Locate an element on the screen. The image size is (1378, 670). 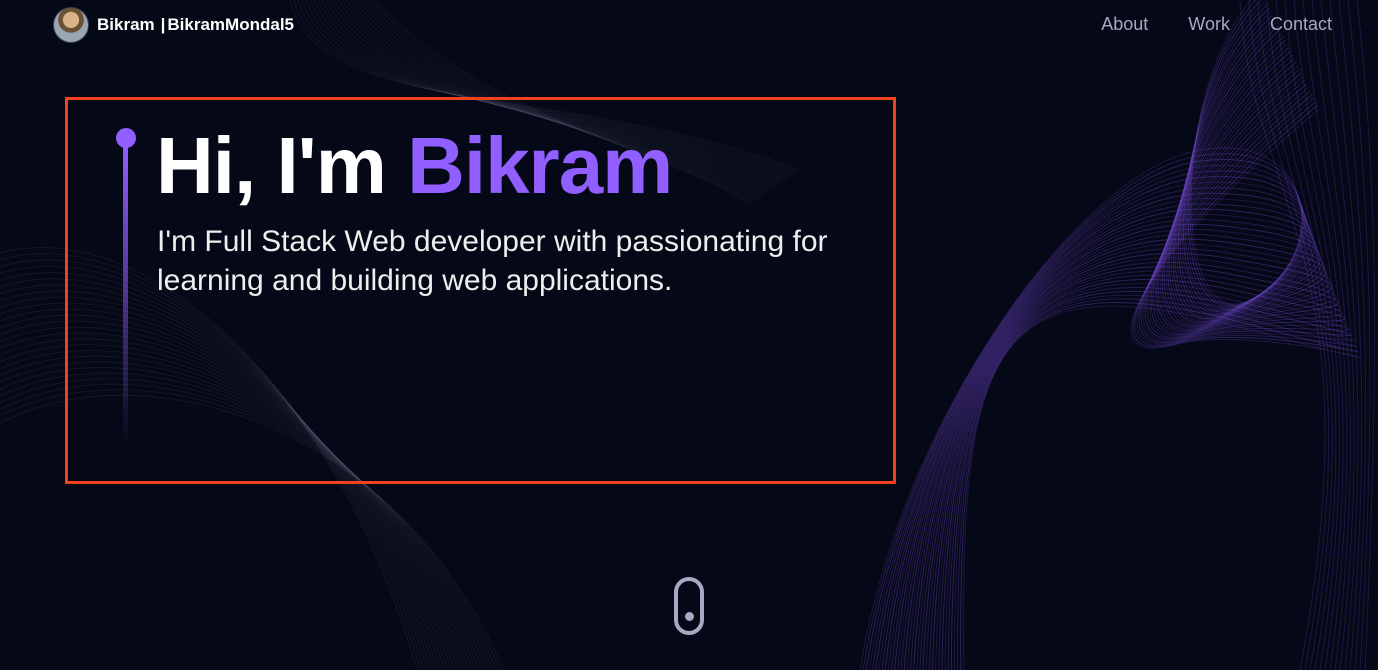
nav-link-about: About is located at coordinates (1124, 24).